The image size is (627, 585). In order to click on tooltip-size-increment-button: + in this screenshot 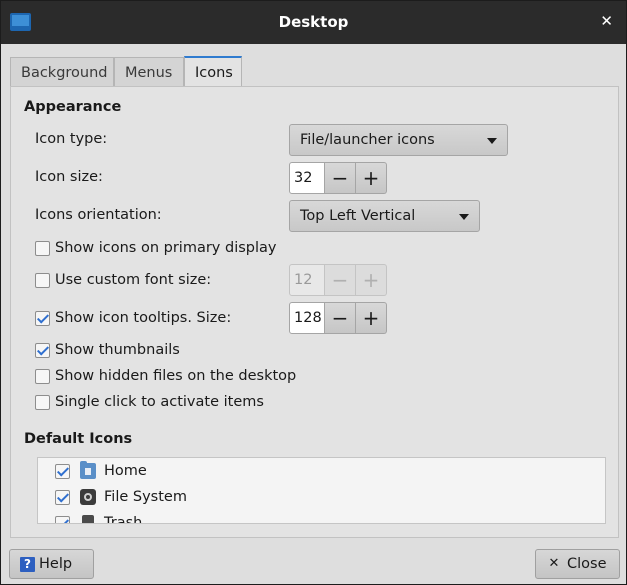, I will do `click(371, 318)`.